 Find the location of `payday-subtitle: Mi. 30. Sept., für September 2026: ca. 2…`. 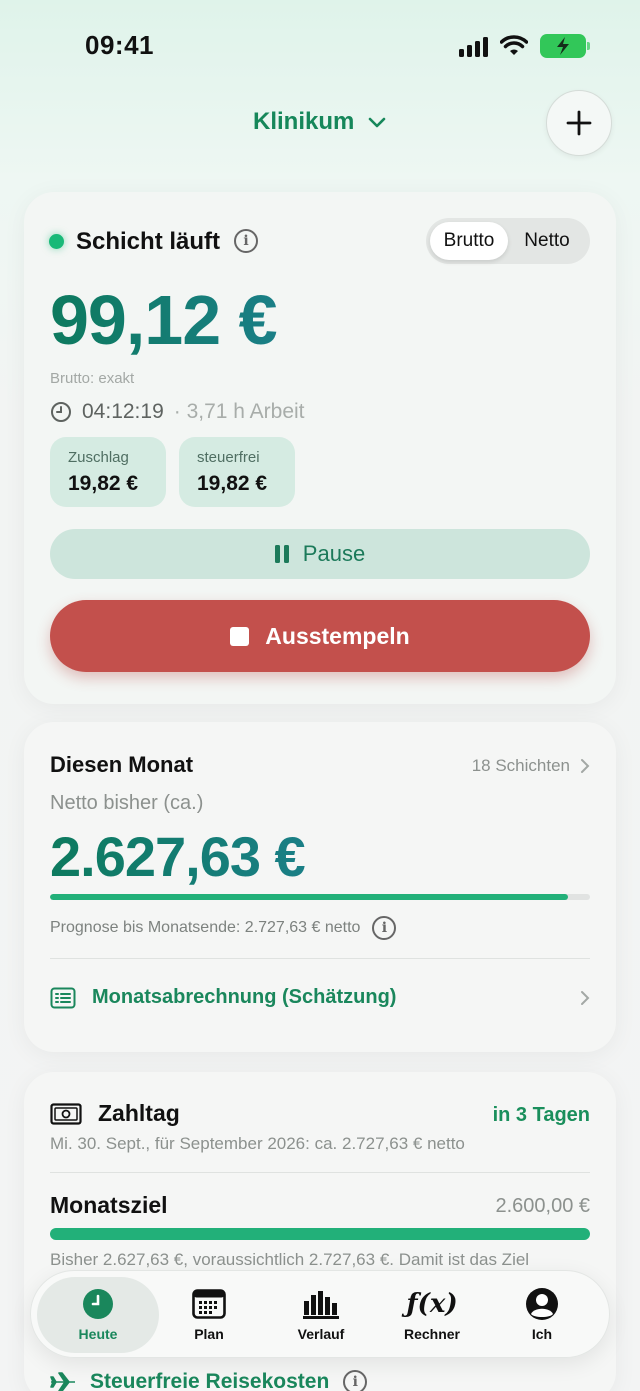

payday-subtitle: Mi. 30. Sept., für September 2026: ca. 2… is located at coordinates (257, 1143).